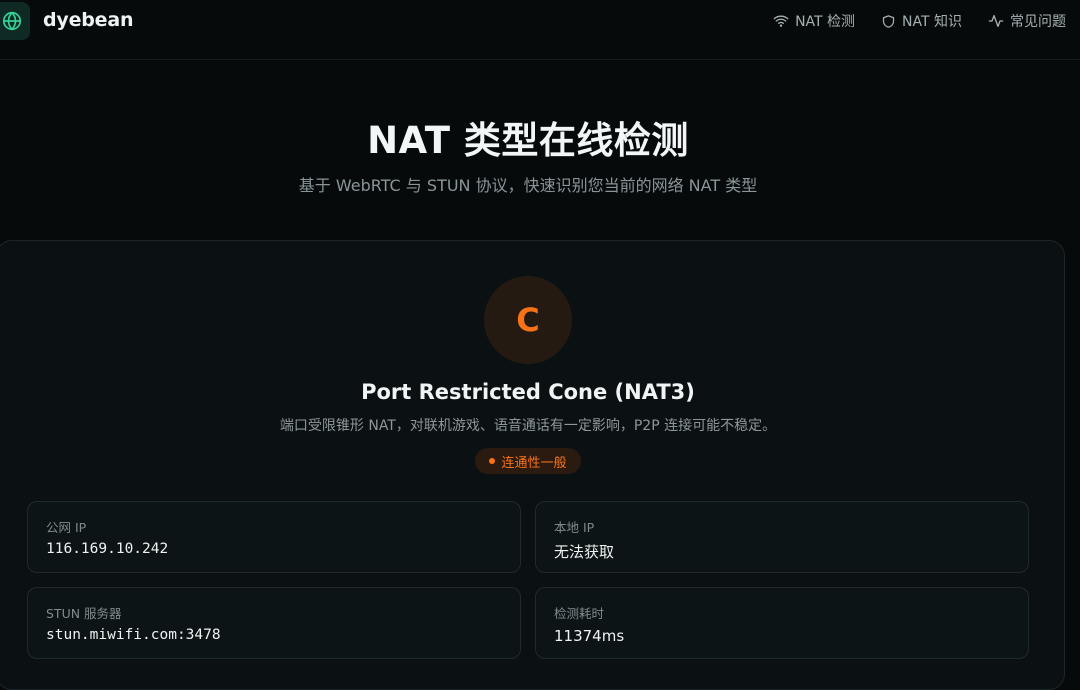  What do you see at coordinates (274, 623) in the screenshot?
I see `stun-server-box: STUN 服务器 stun.miwifi.com:3478` at bounding box center [274, 623].